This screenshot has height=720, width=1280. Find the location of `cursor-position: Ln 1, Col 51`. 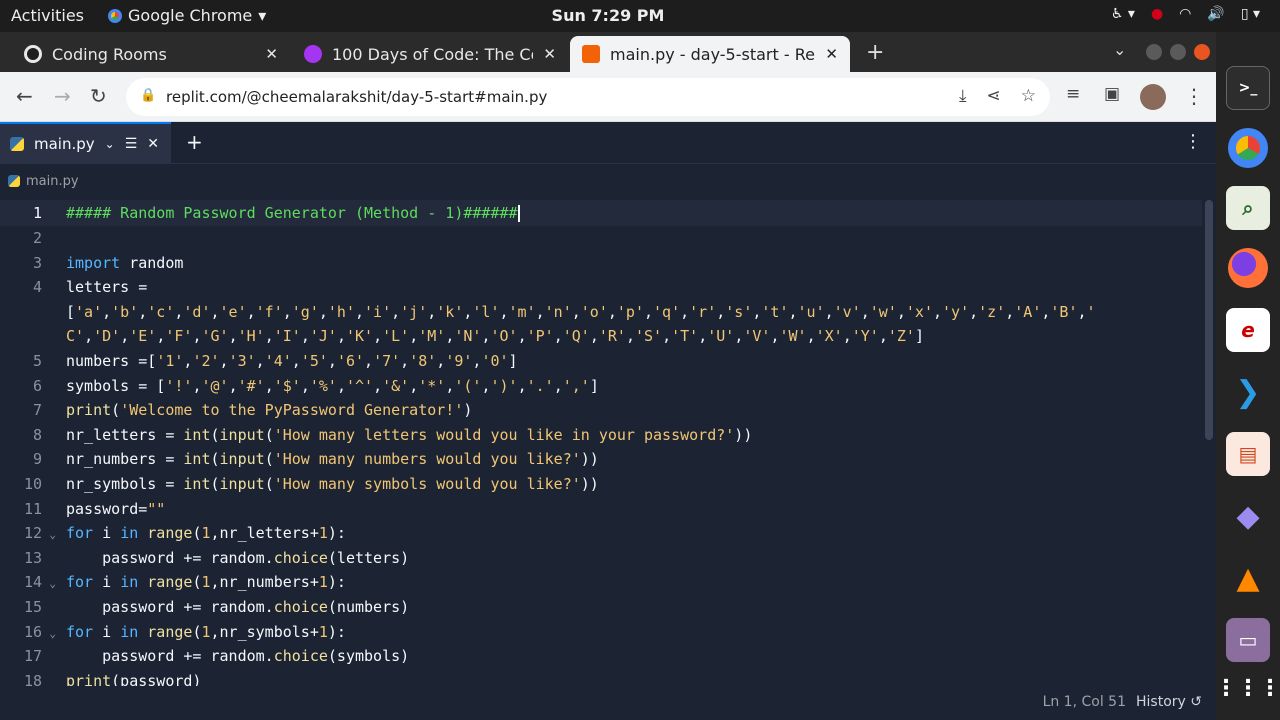

cursor-position: Ln 1, Col 51 is located at coordinates (1084, 702).